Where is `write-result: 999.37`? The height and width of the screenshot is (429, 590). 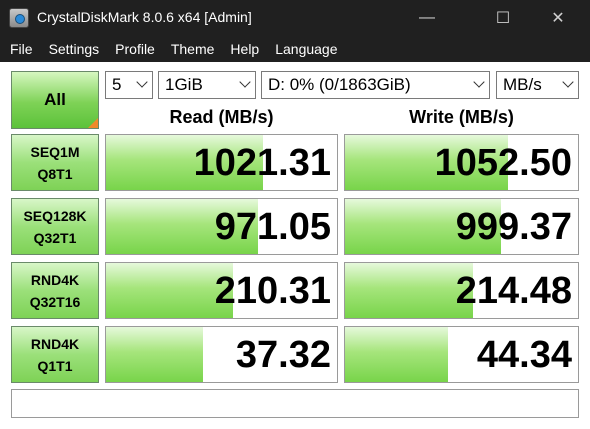 write-result: 999.37 is located at coordinates (461, 226).